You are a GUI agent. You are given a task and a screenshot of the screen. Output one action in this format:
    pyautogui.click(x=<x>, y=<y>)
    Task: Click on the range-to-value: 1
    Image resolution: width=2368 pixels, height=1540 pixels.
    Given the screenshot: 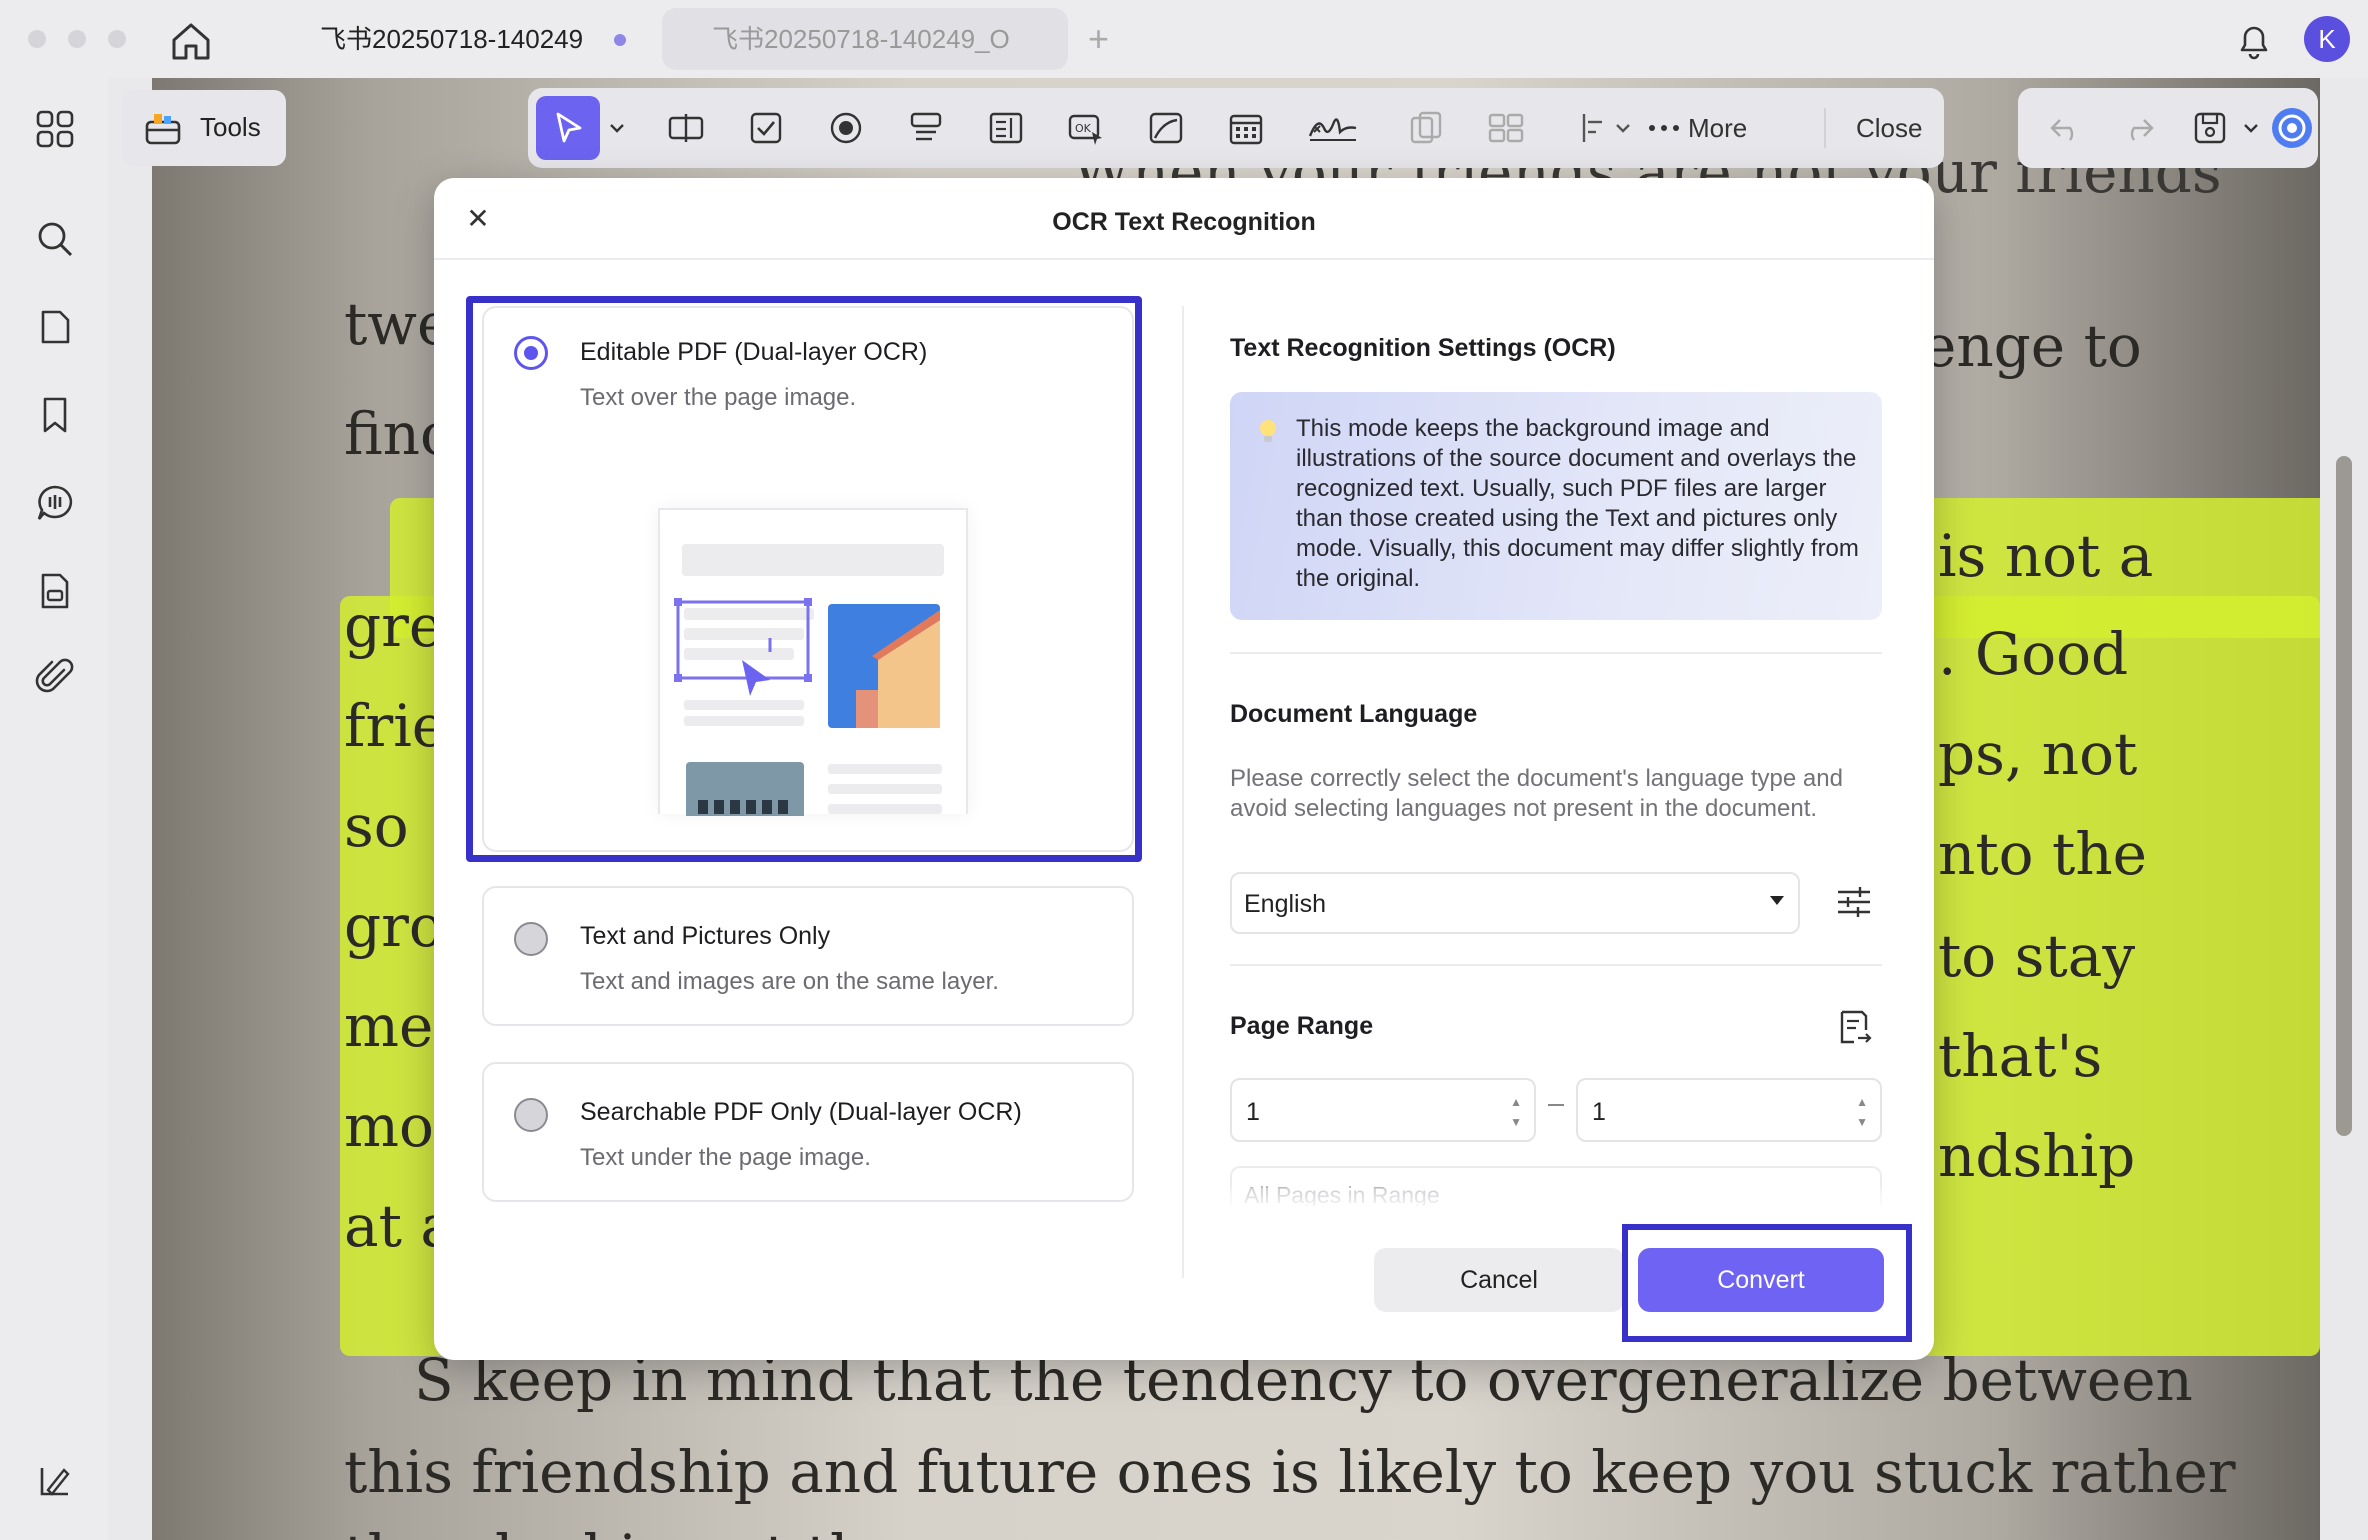 What is the action you would take?
    pyautogui.click(x=1599, y=1112)
    